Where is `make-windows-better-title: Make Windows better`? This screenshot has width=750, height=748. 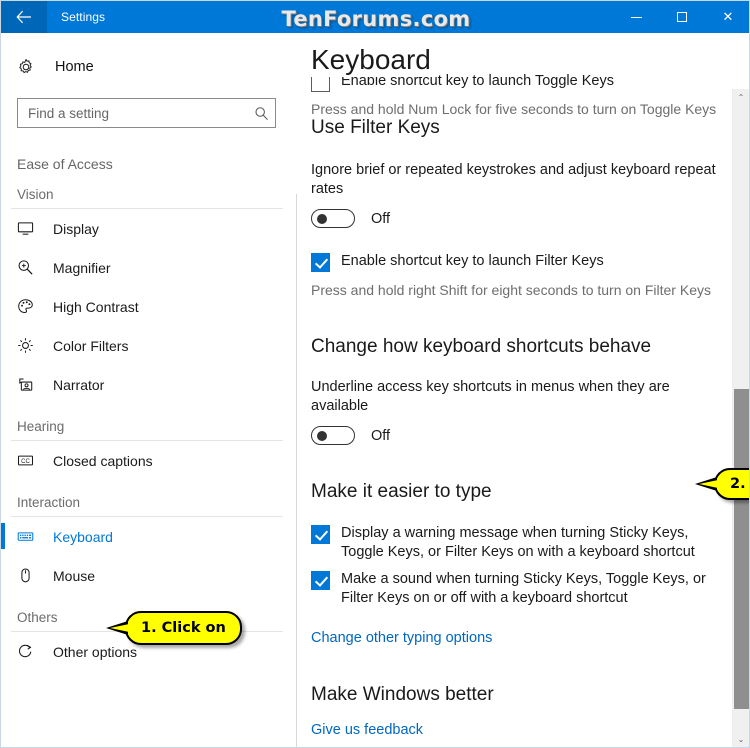 make-windows-better-title: Make Windows better is located at coordinates (402, 694).